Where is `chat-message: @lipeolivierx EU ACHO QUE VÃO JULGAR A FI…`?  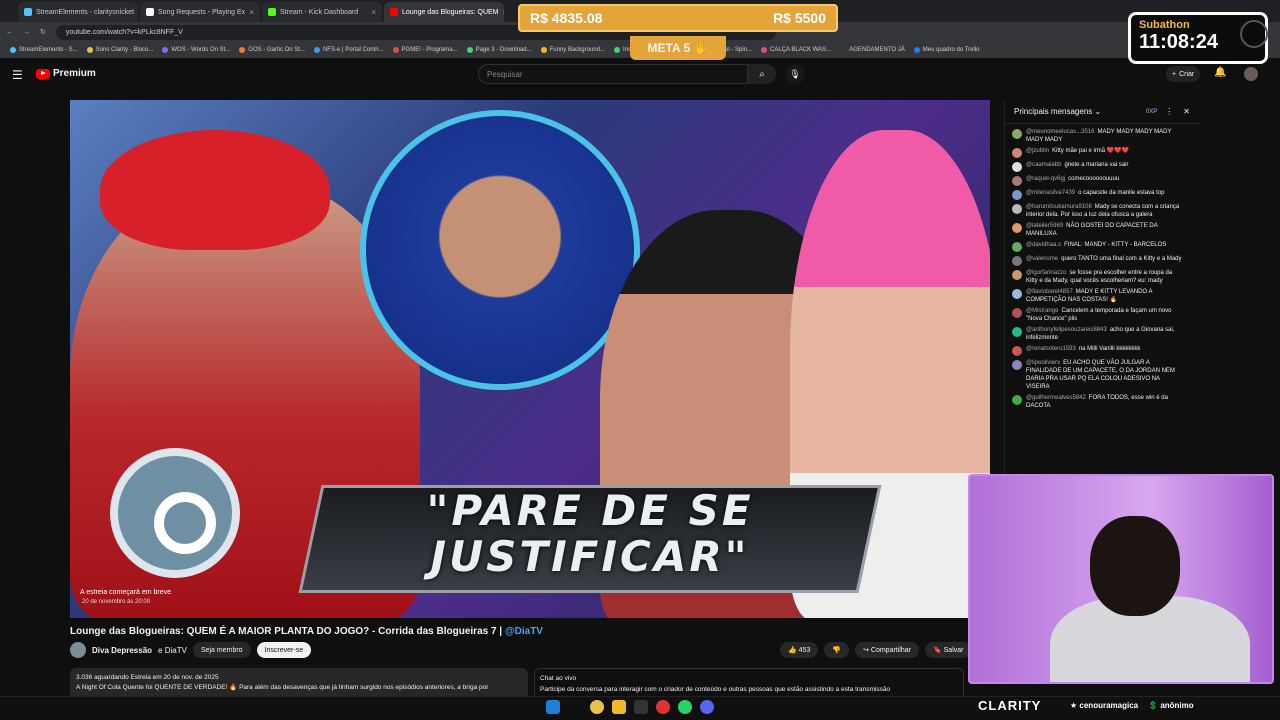 chat-message: @lipeolivierx EU ACHO QUE VÃO JULGAR A FI… is located at coordinates (1098, 375).